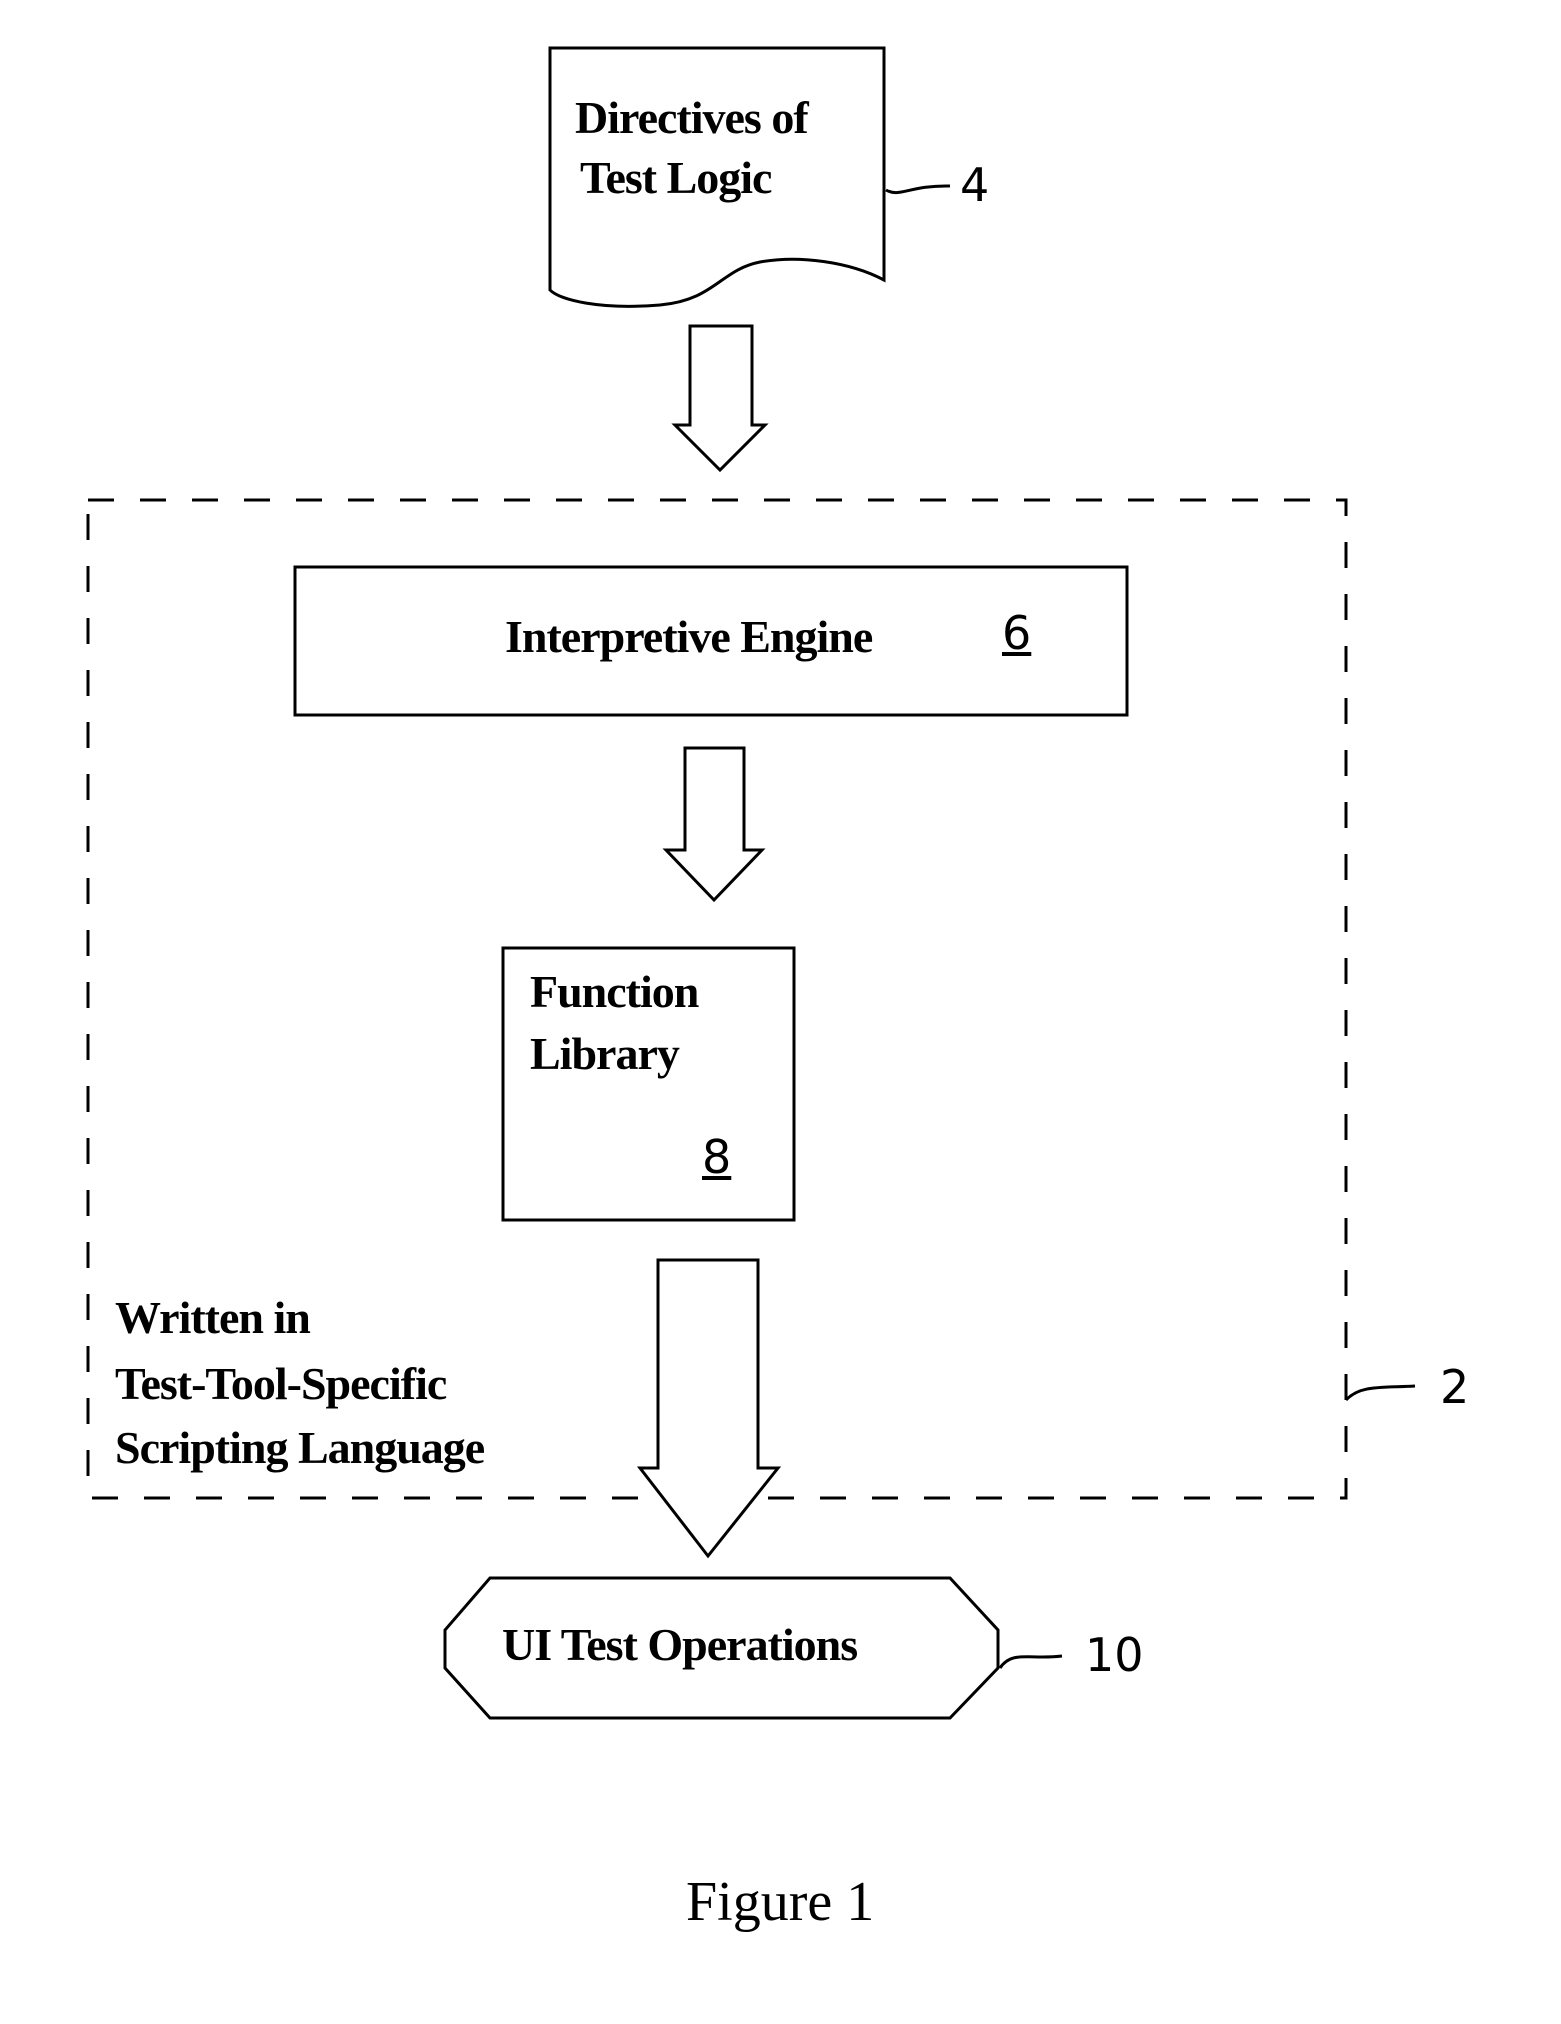 The image size is (1561, 2024). I want to click on ref-6: 6, so click(1017, 633).